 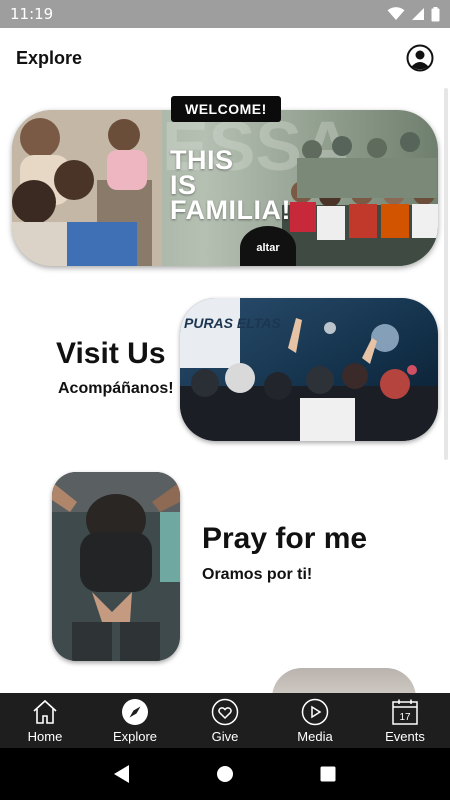 I want to click on pray-subtitle: Oramos por ti!, so click(x=257, y=574).